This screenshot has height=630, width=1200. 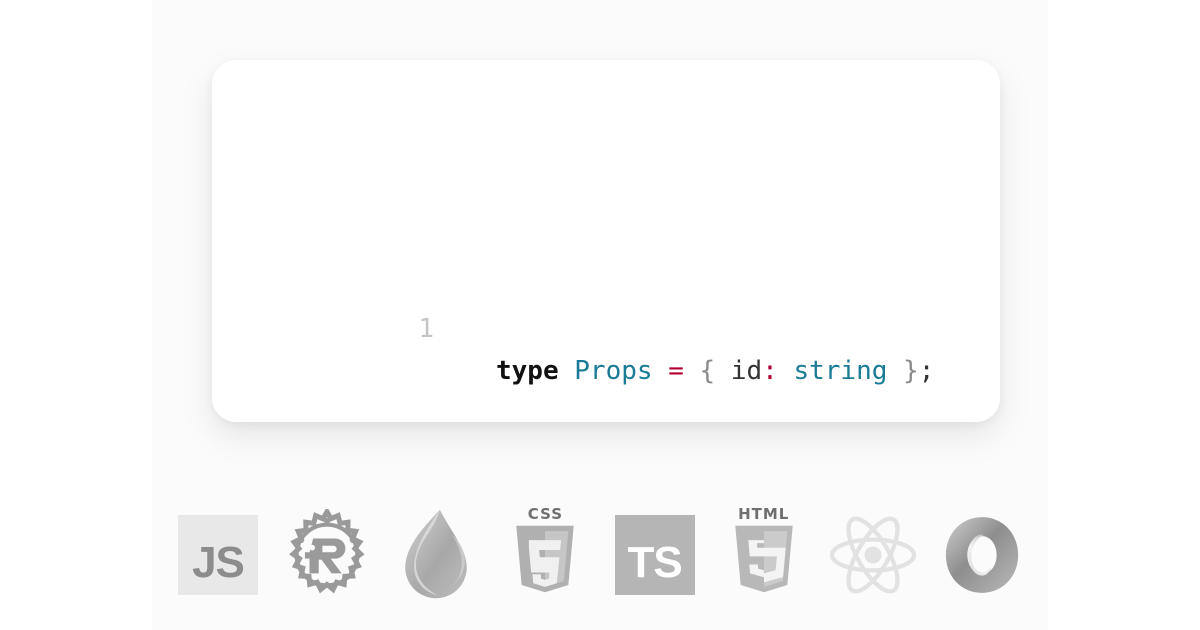 What do you see at coordinates (840, 371) in the screenshot?
I see `token-type-string: string` at bounding box center [840, 371].